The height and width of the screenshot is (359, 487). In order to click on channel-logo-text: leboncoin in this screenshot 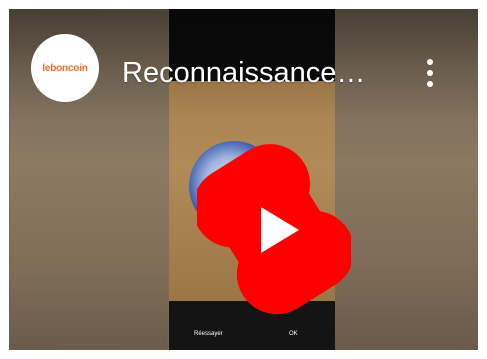, I will do `click(65, 68)`.